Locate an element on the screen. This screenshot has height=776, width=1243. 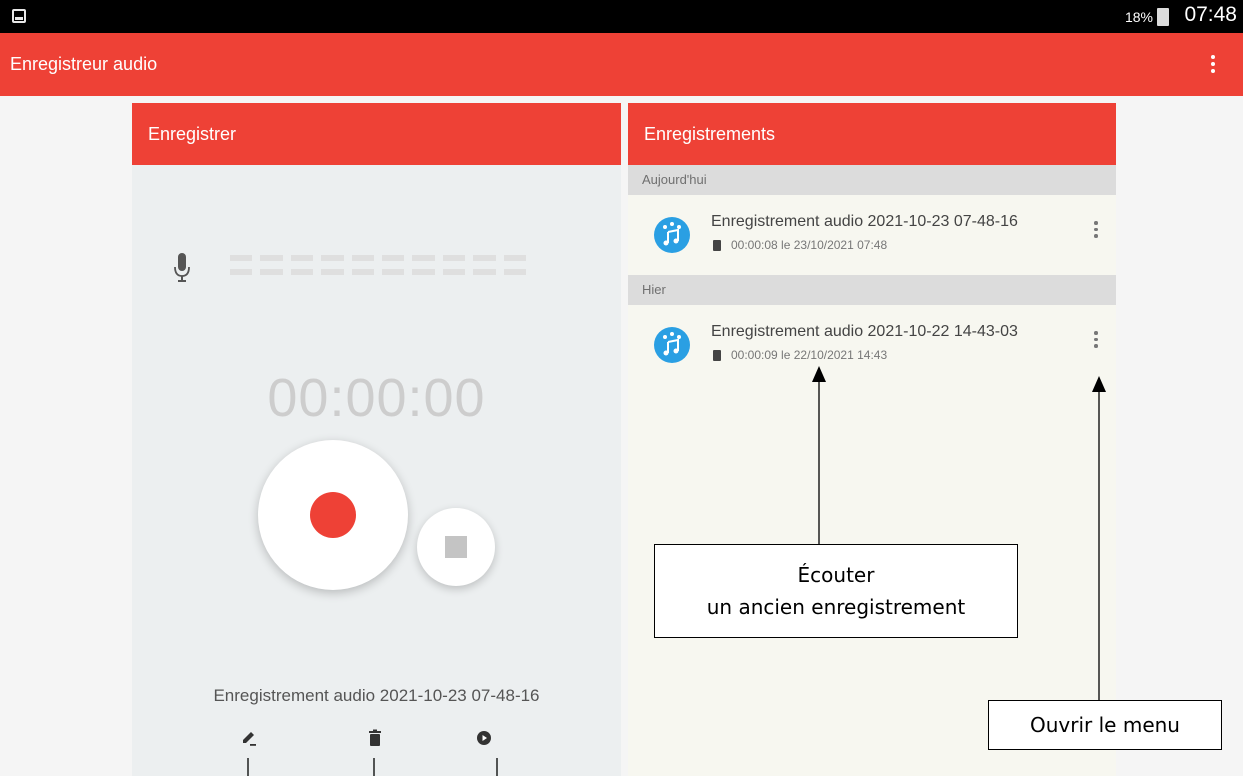
stop-icon is located at coordinates (456, 547).